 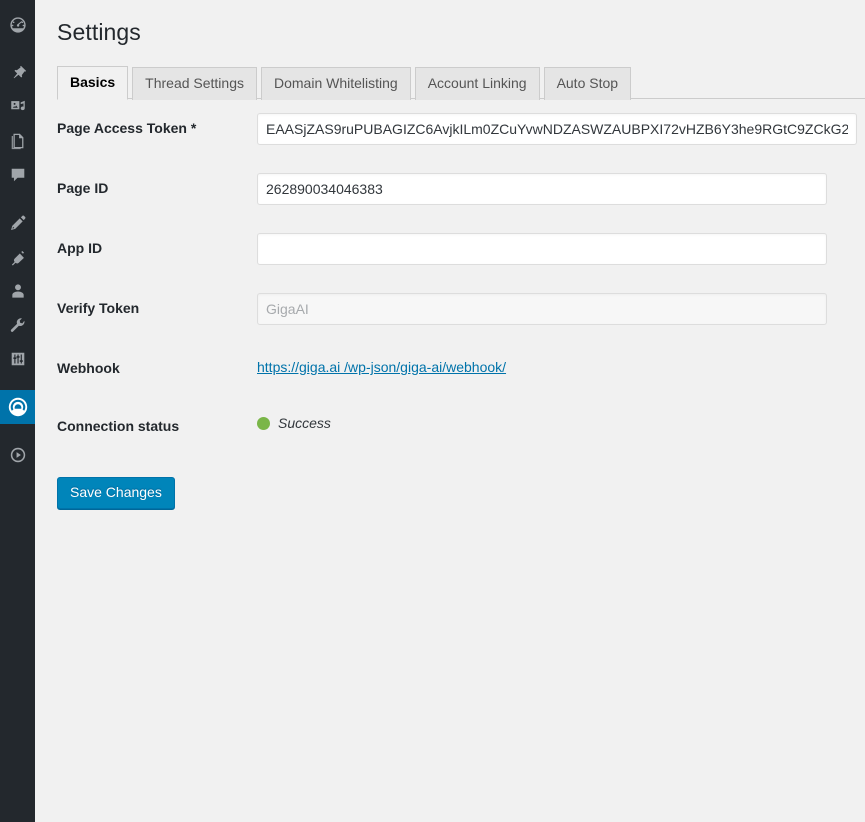 I want to click on verify-token-input, so click(x=542, y=309).